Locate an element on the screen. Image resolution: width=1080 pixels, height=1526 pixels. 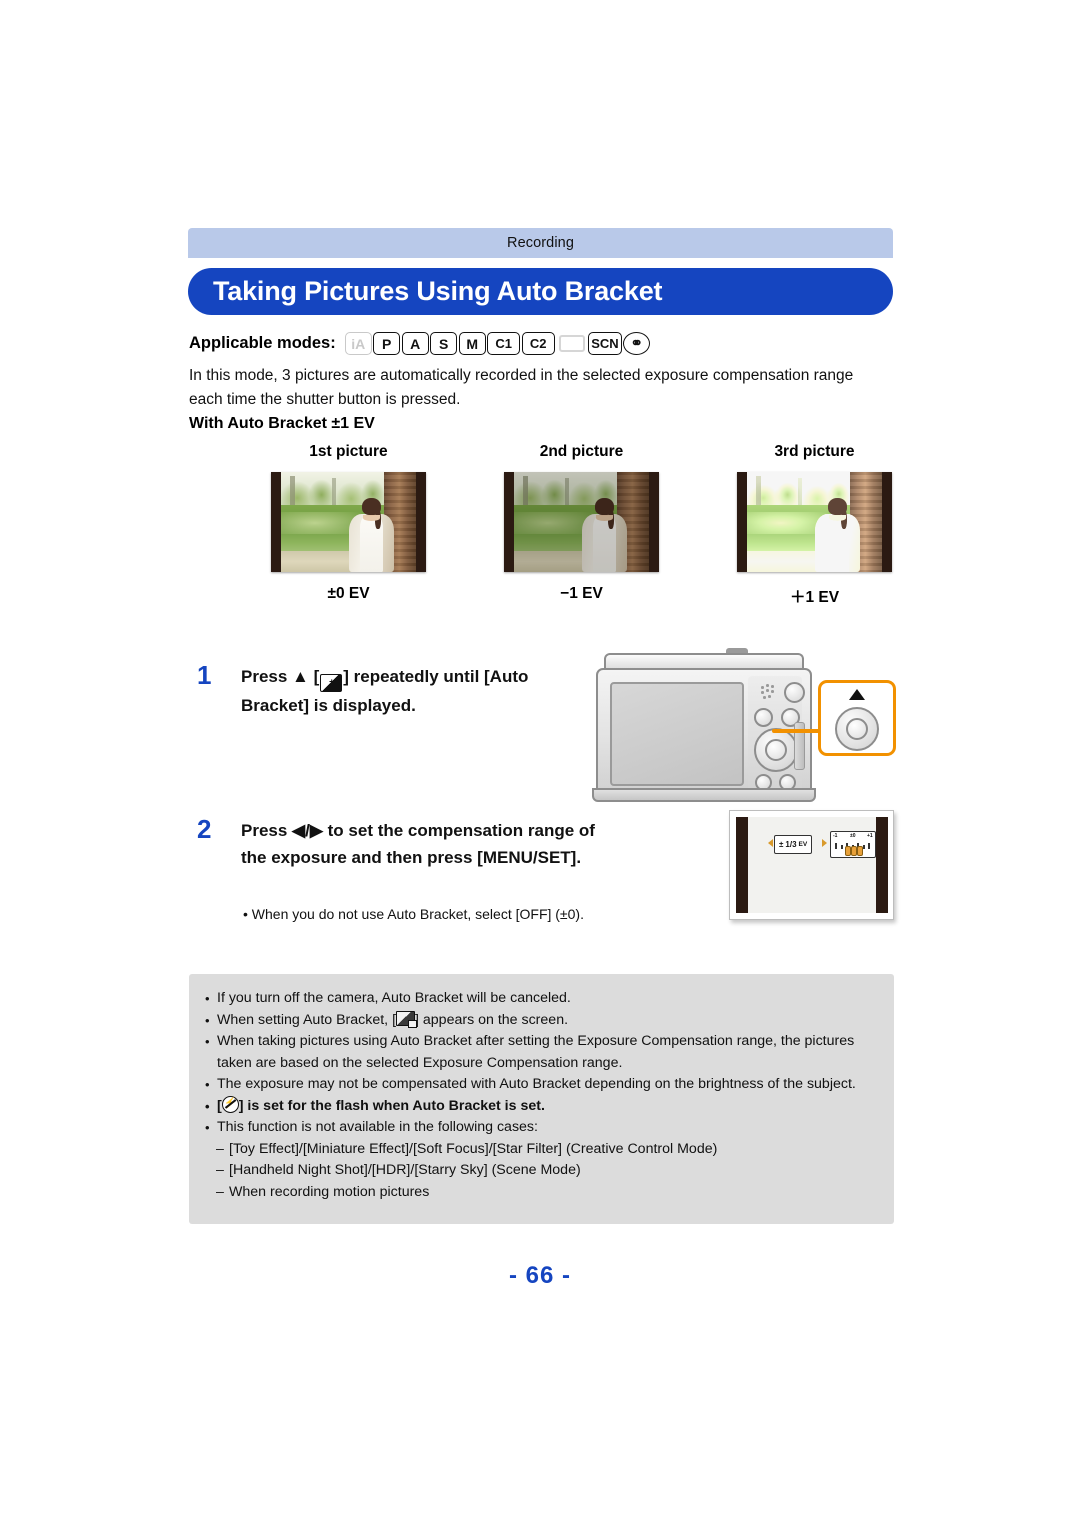
scale-label-minus: -1 is located at coordinates (835, 836).